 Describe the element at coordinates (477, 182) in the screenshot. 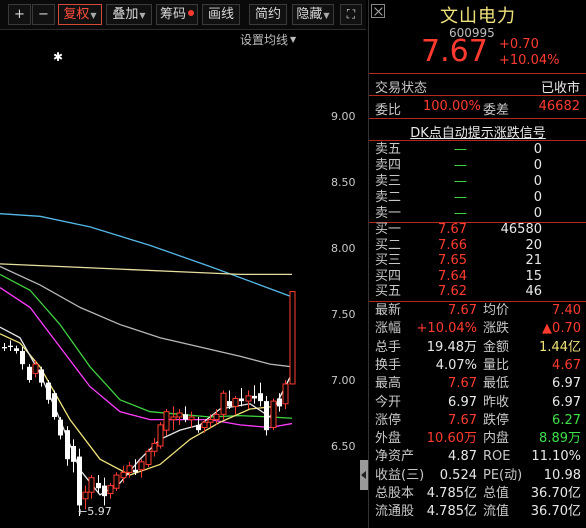

I see `sell-order-row: 卖三 — 0` at that location.